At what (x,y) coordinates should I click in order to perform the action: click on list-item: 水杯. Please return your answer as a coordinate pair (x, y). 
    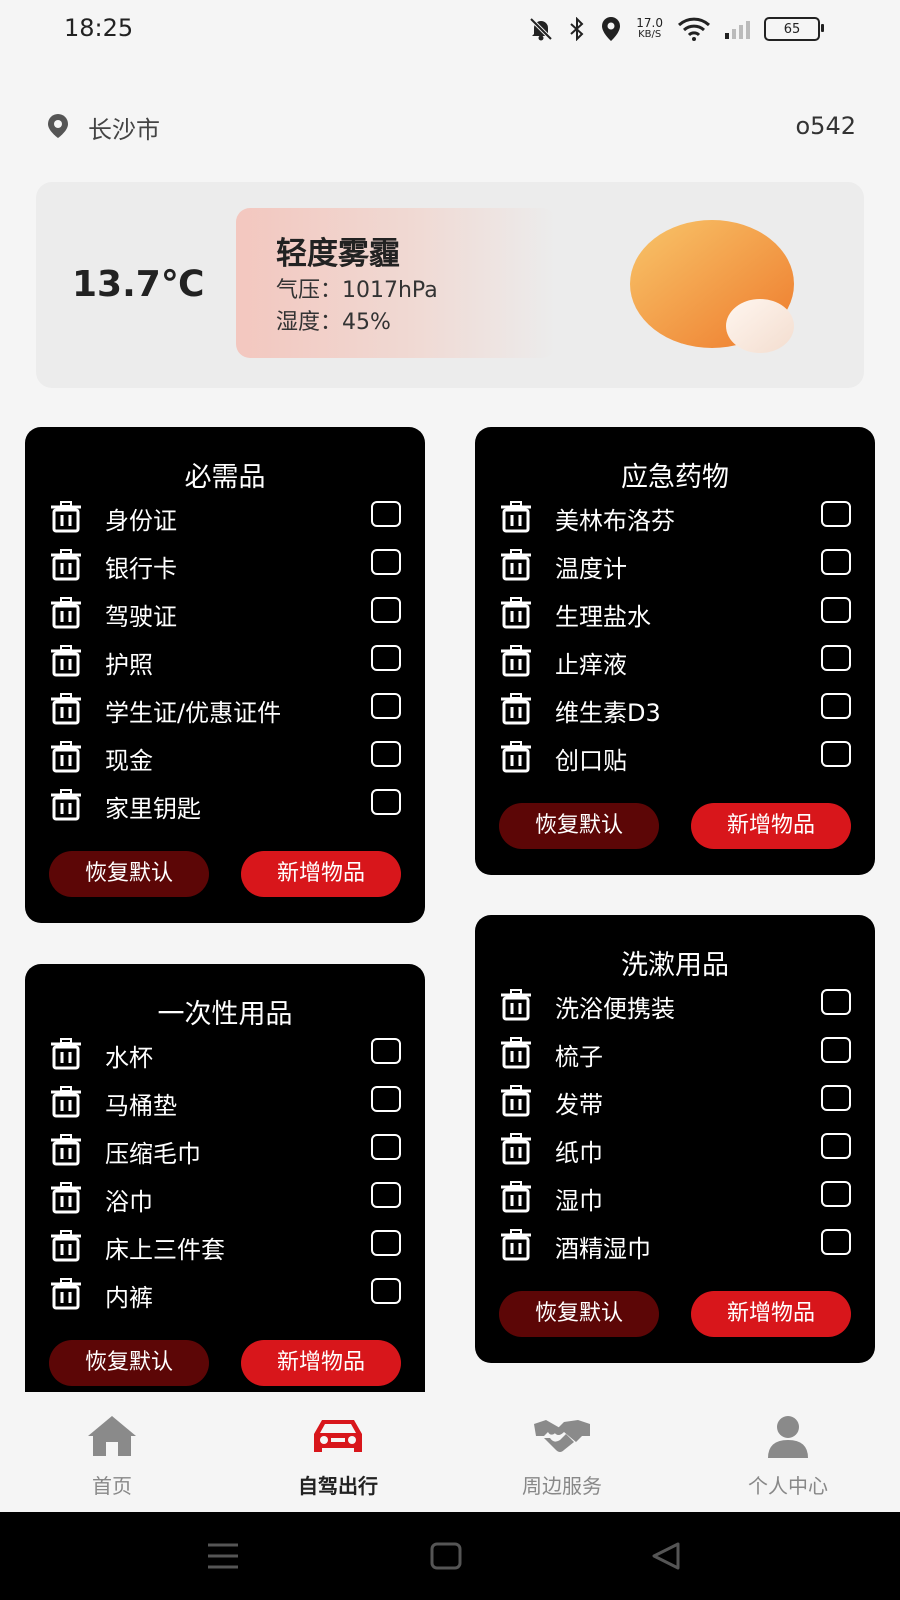
    Looking at the image, I should click on (225, 1054).